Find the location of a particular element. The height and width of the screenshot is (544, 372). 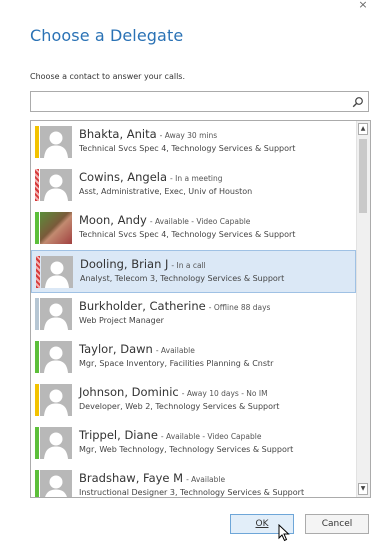

contact-name: Bhakta, Anita is located at coordinates (118, 134).